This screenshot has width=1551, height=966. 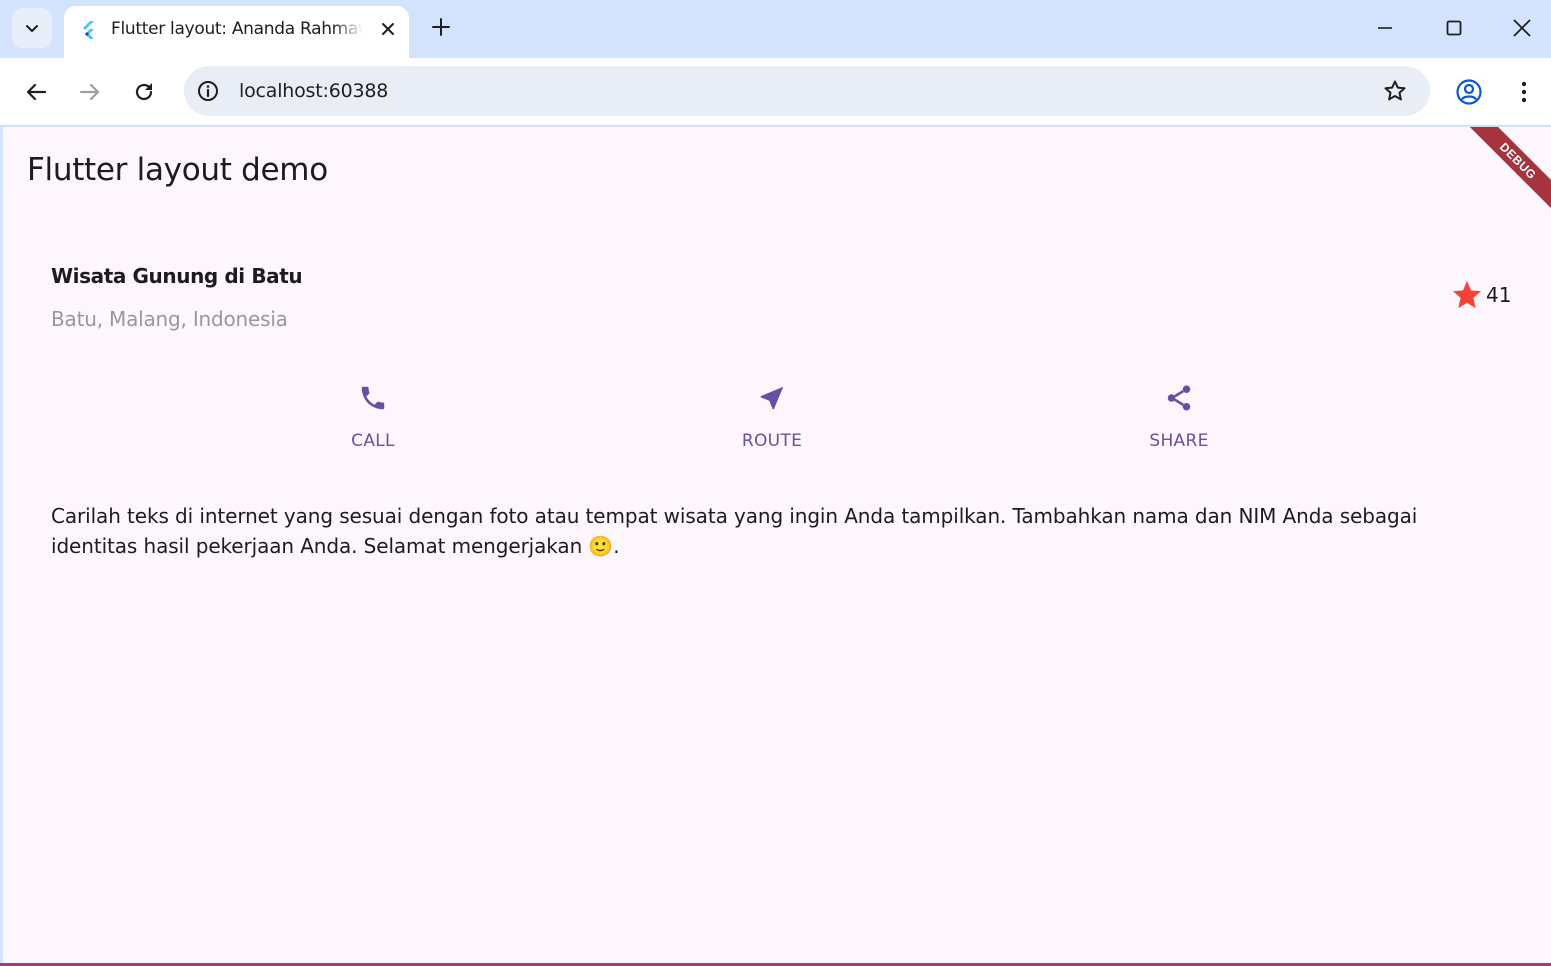 What do you see at coordinates (775, 29) in the screenshot?
I see `tab-strip: Flutter layout: Ananda Rahmawati` at bounding box center [775, 29].